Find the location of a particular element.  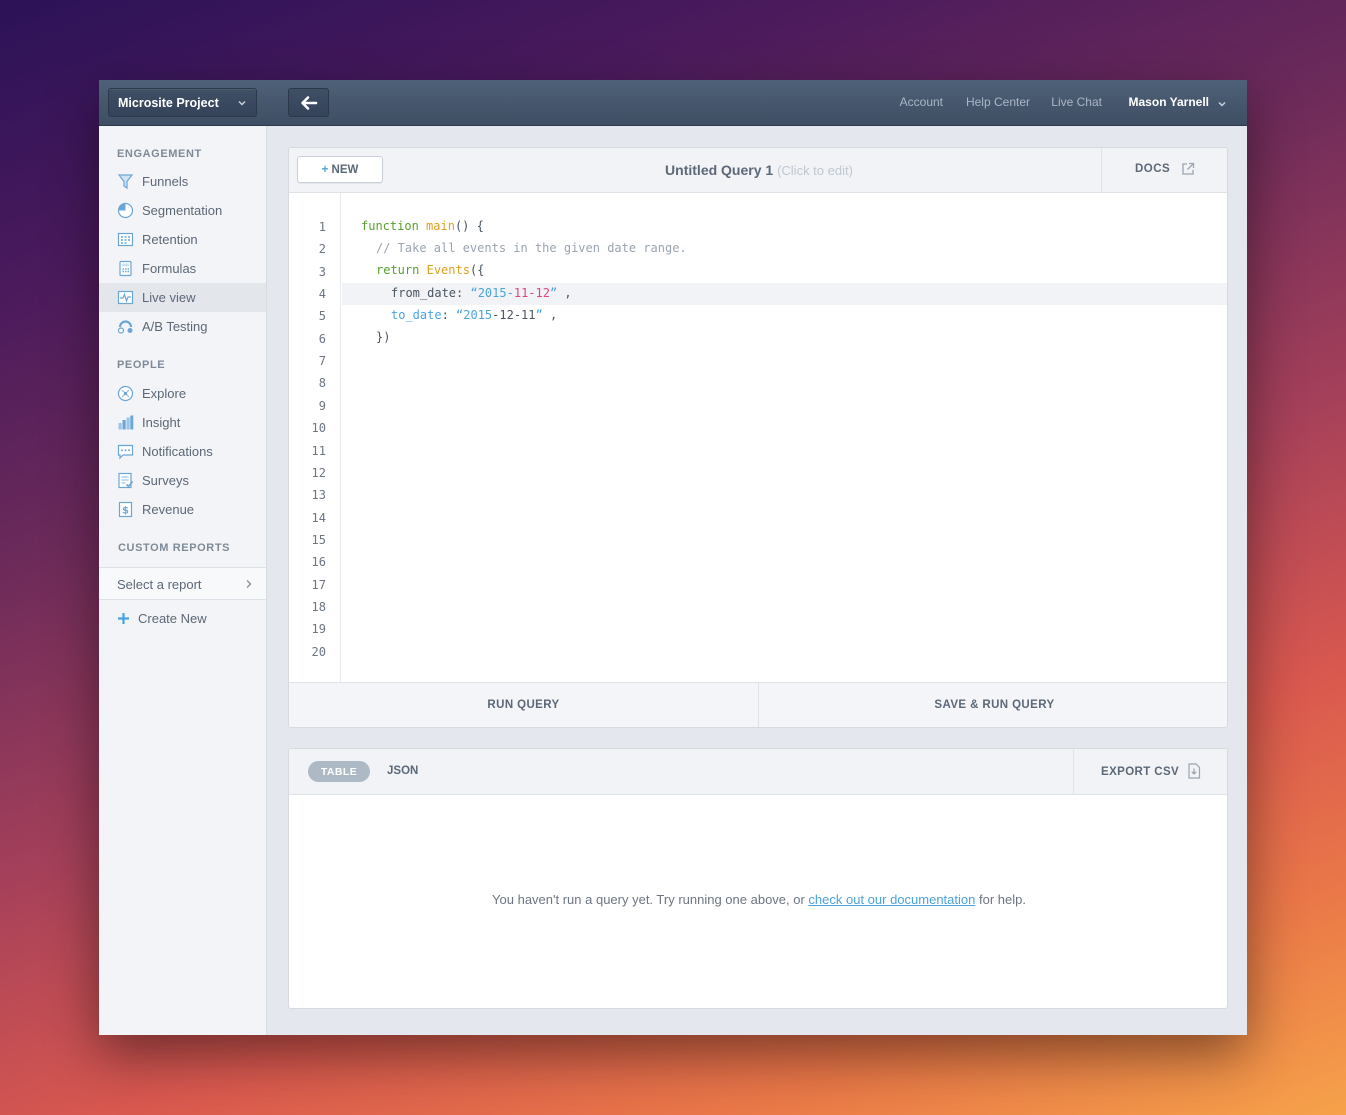

query-title-hint: (Click to edit) is located at coordinates (815, 170).